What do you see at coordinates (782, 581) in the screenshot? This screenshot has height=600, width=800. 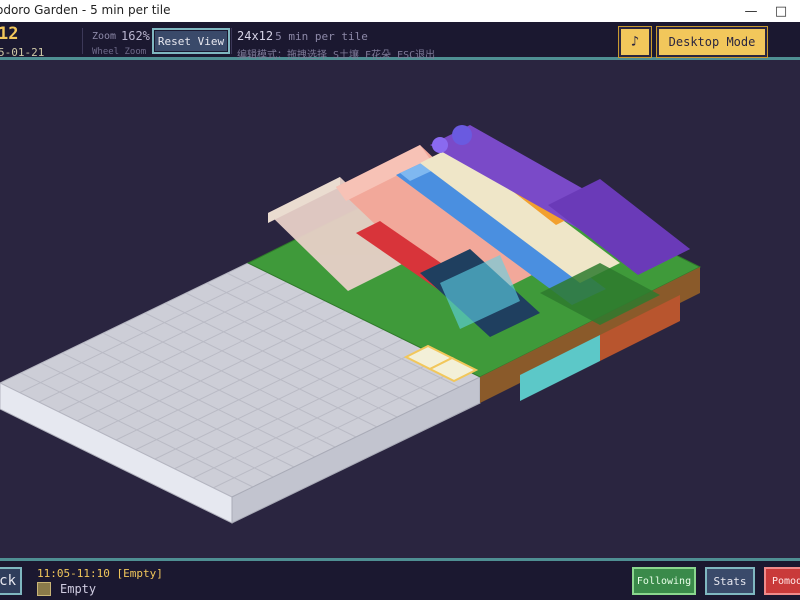 I see `pomodoro-button: Pomodo` at bounding box center [782, 581].